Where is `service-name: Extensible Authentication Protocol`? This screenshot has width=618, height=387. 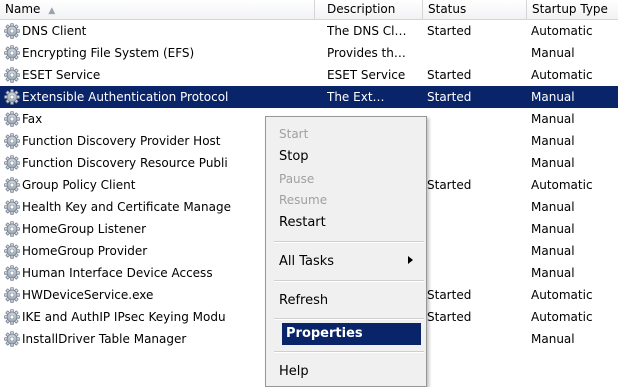
service-name: Extensible Authentication Protocol is located at coordinates (125, 97).